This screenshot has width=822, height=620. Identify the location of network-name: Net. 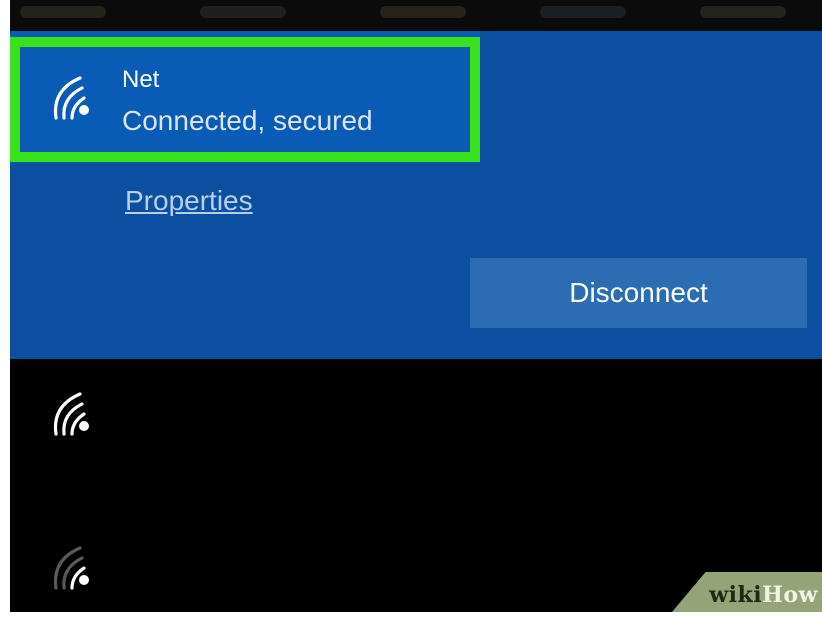
(141, 79).